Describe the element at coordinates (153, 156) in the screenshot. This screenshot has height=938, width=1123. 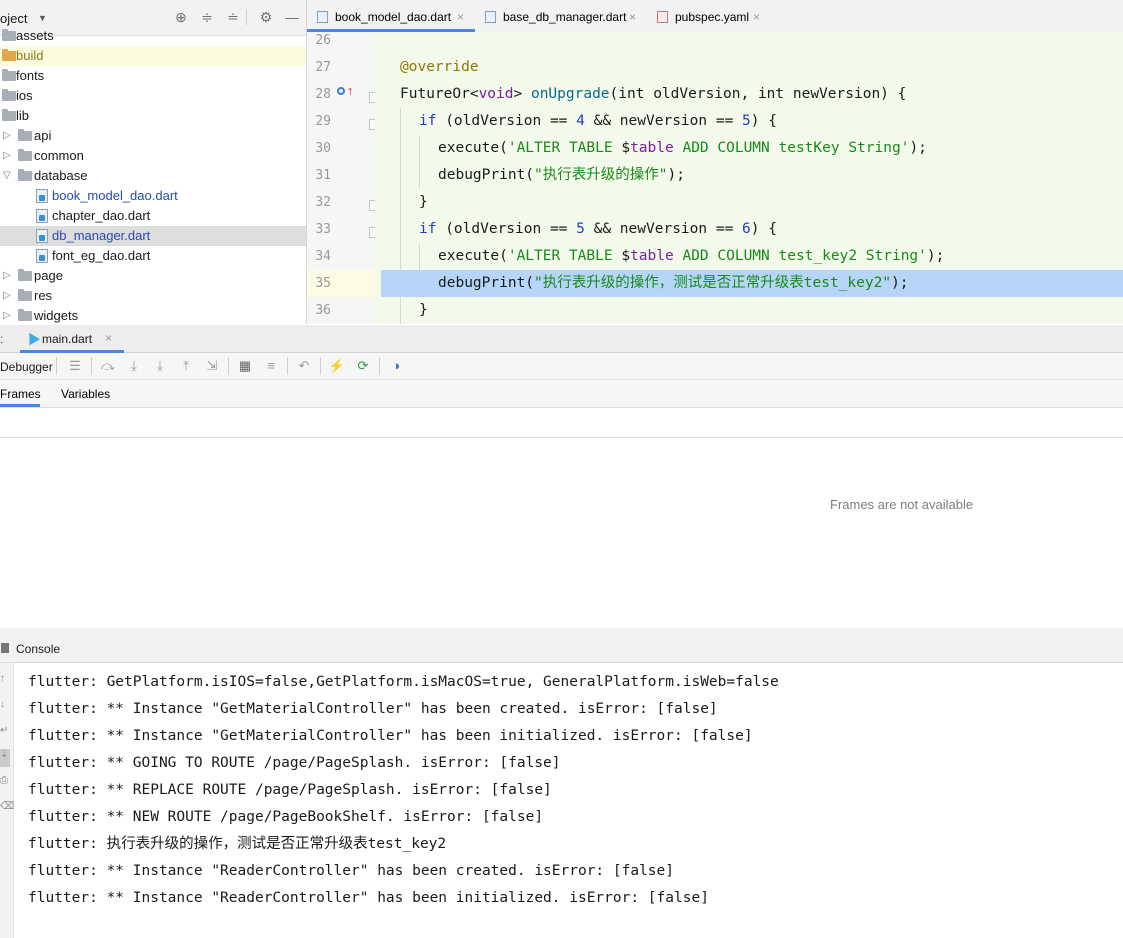
I see `tree-item-common: ▷ common` at that location.